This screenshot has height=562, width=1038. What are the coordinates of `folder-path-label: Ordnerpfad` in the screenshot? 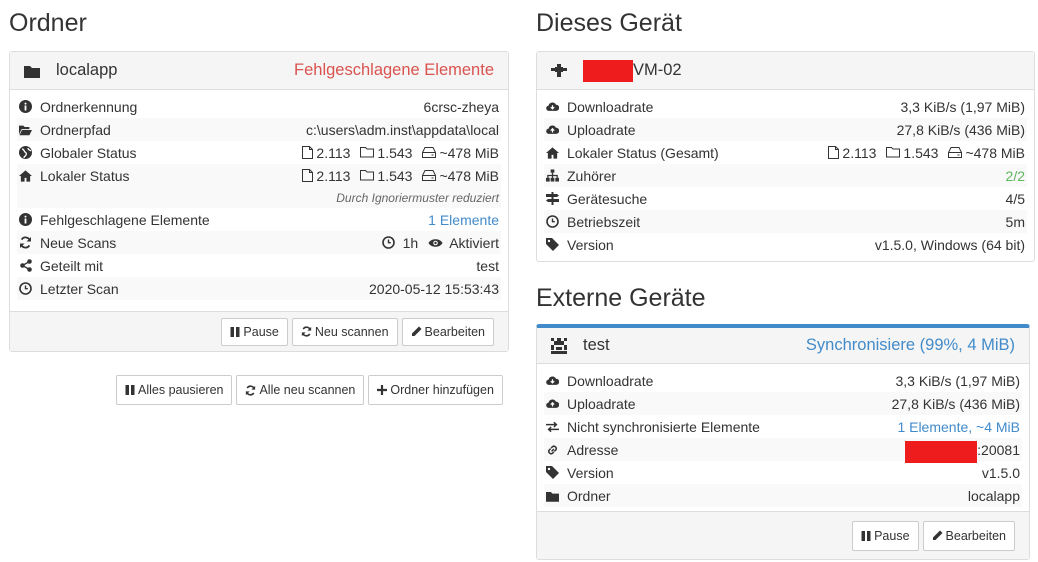 It's located at (75, 129).